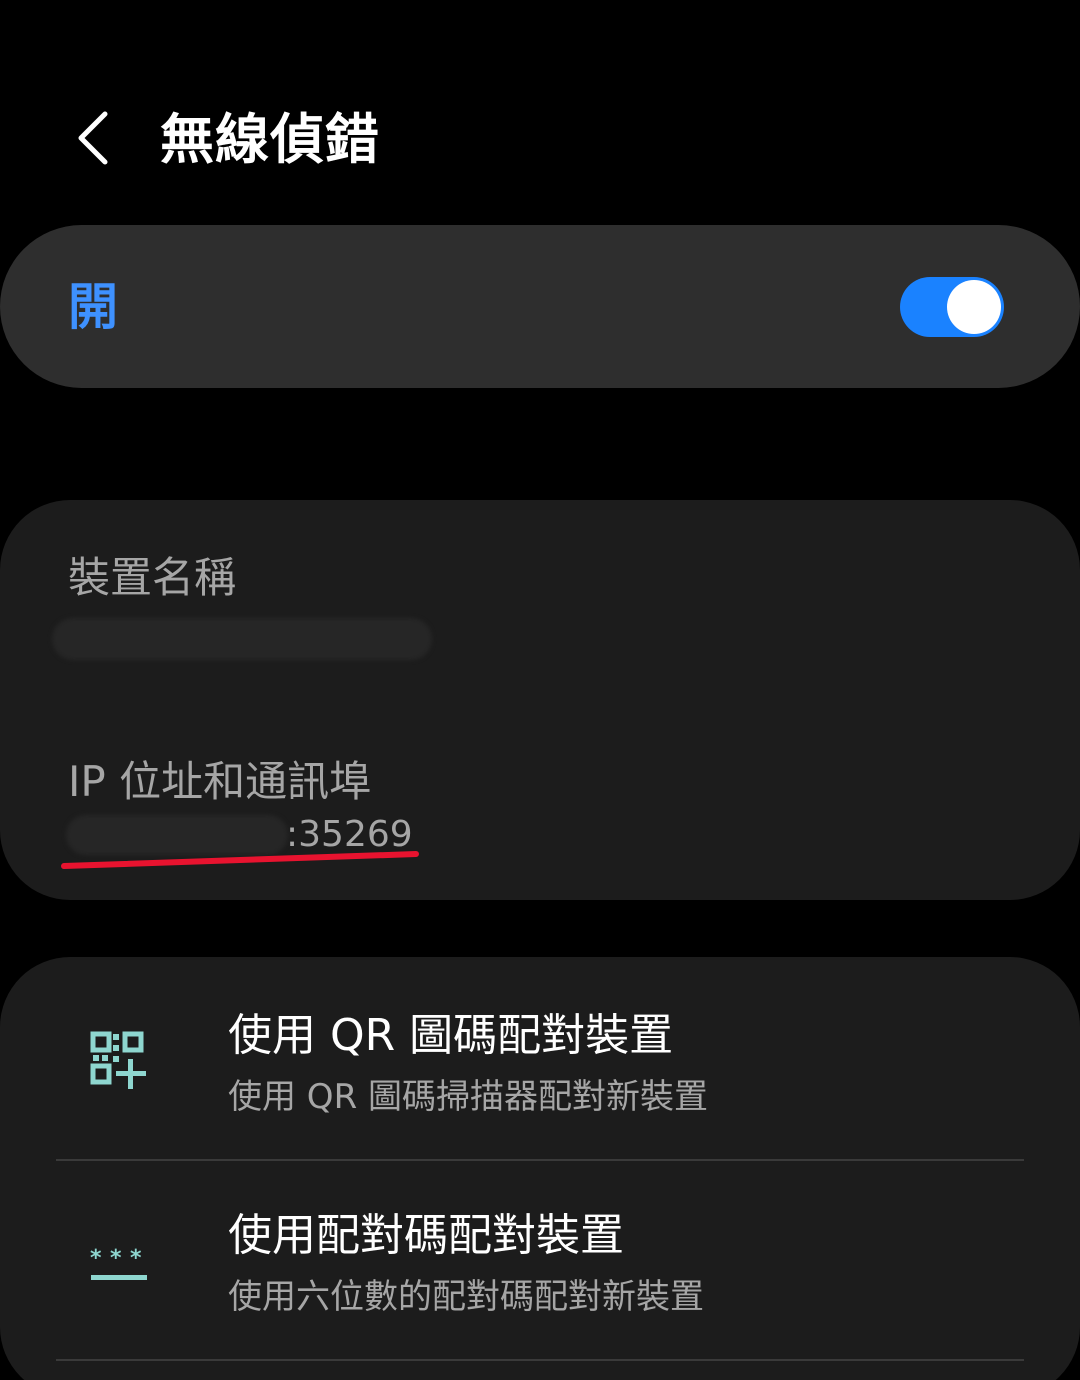 Image resolution: width=1080 pixels, height=1380 pixels. I want to click on master-toggle-label: 開, so click(93, 307).